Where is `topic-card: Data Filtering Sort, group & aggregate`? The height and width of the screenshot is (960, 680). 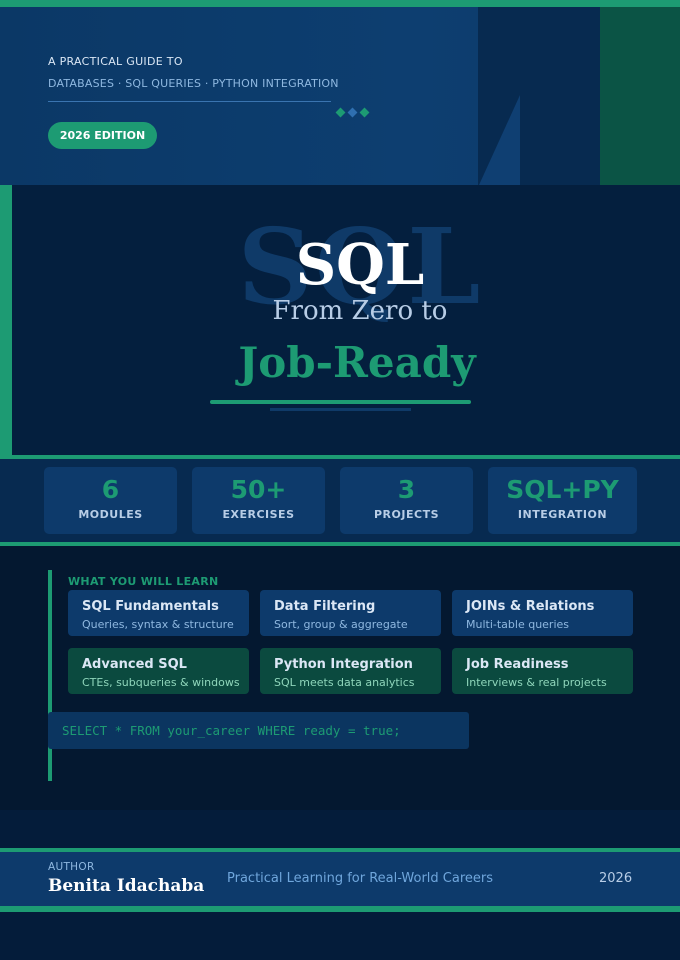
topic-card: Data Filtering Sort, group & aggregate is located at coordinates (350, 613).